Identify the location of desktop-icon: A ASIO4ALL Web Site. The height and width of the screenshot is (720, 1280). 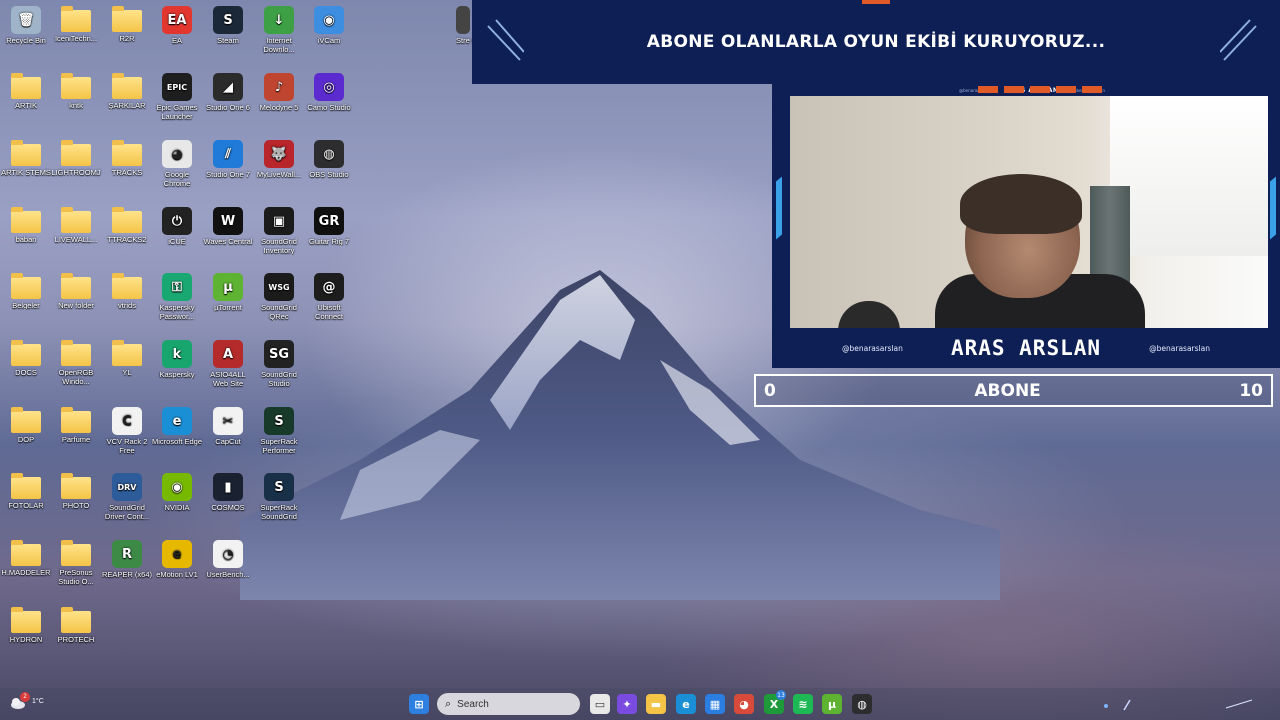
(228, 362).